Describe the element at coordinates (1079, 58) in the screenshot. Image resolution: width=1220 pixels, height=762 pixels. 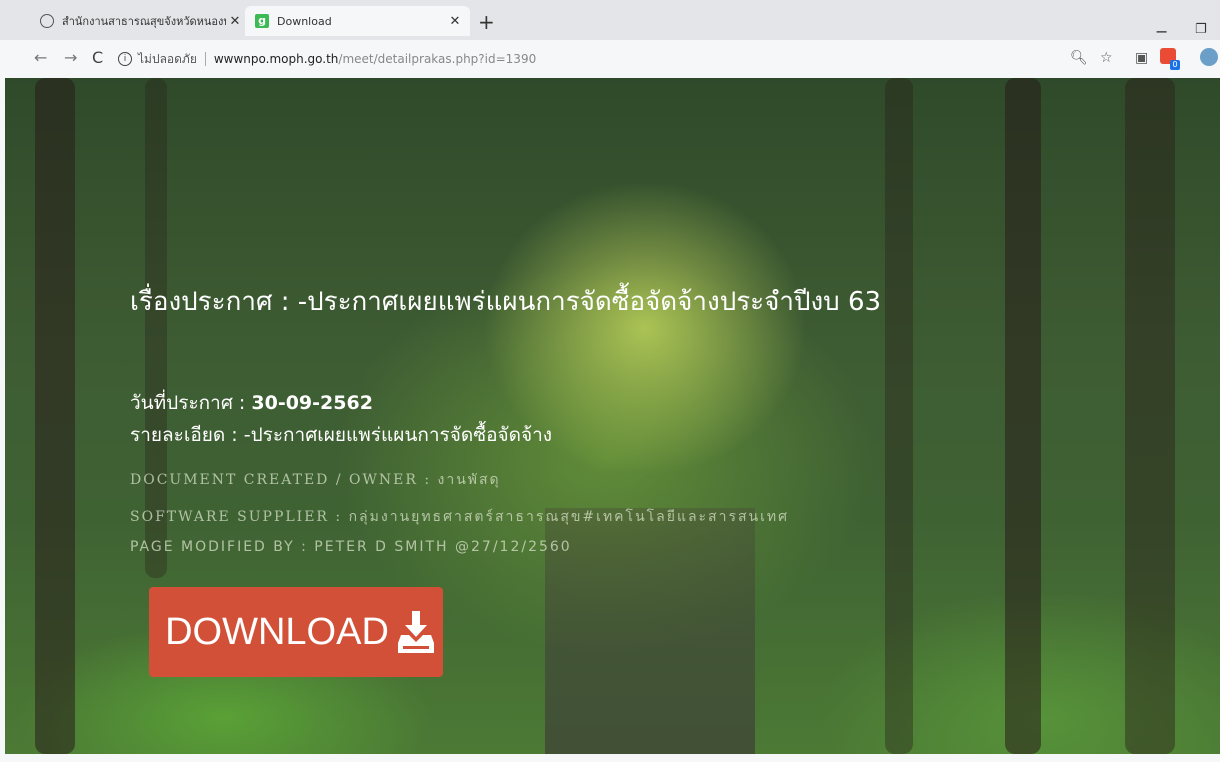
I see `zoom-icon: 🔍︎` at that location.